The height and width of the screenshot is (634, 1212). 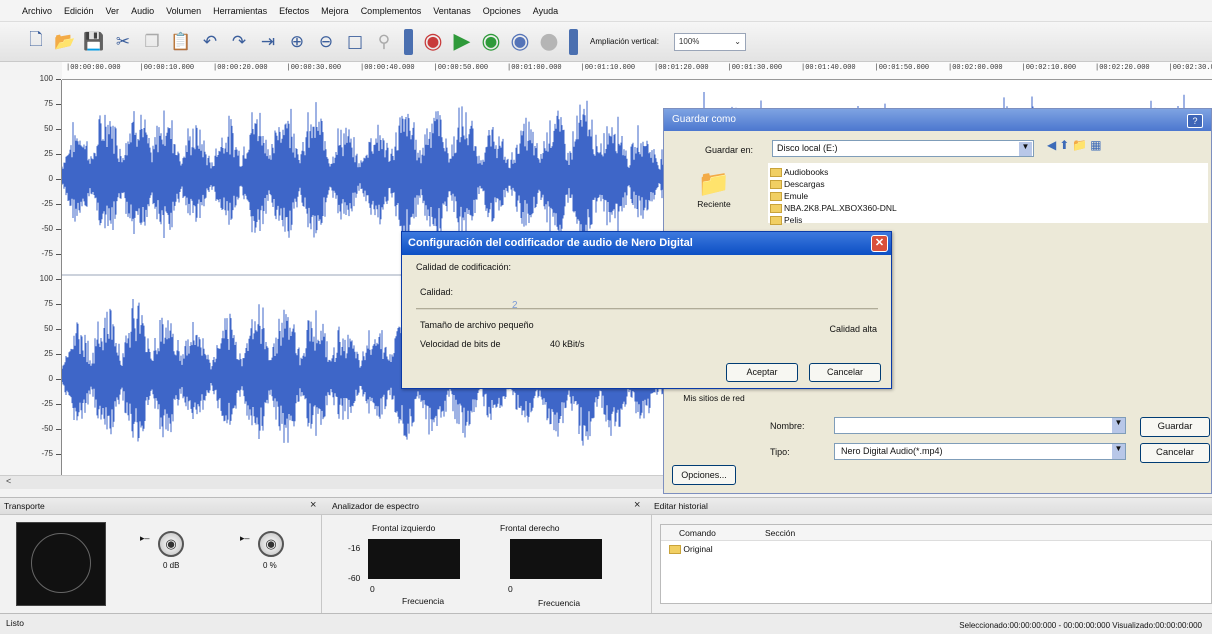 I want to click on new-file-icon: 🗋, so click(x=36, y=42).